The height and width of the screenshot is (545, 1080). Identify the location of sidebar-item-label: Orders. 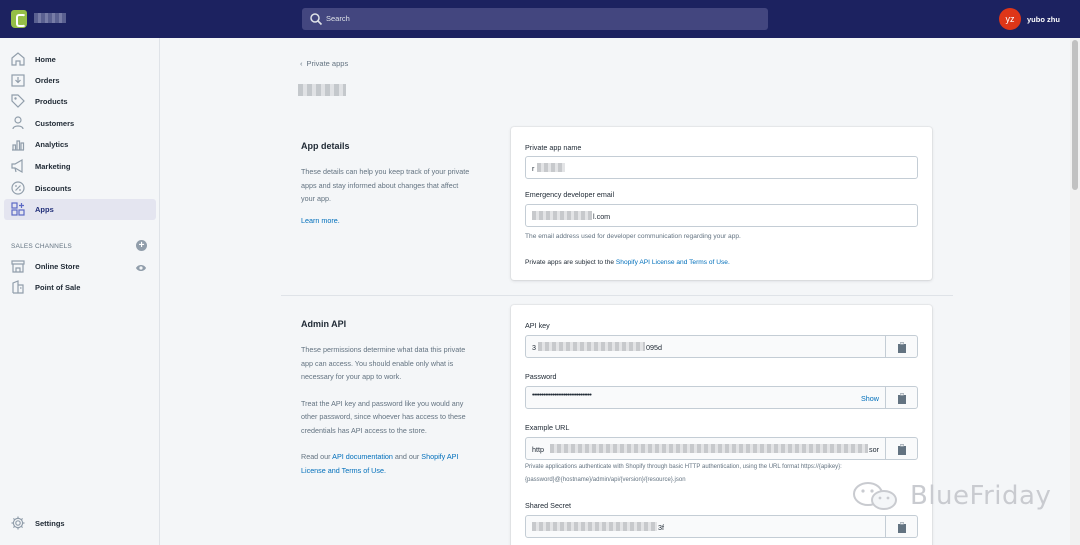
(47, 80).